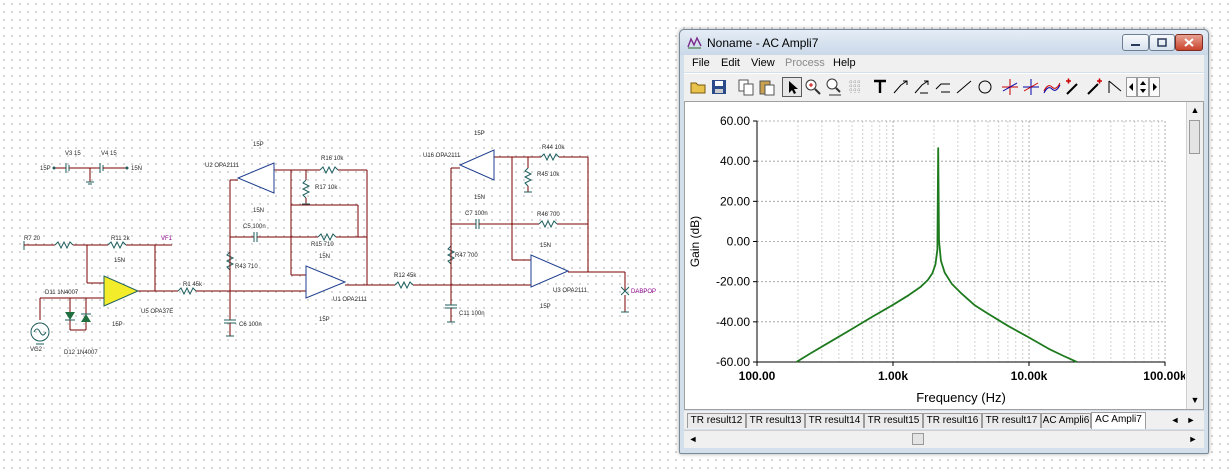 This screenshot has height=473, width=1230. Describe the element at coordinates (944, 42) in the screenshot. I see `title-bar: Noname - AC Ampli7` at that location.